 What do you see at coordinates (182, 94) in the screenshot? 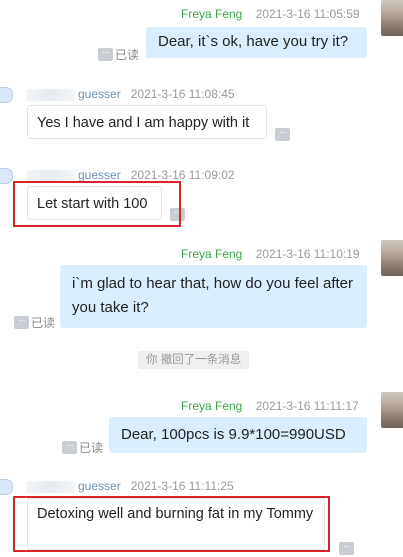
I see `timestamp: 2021-3-16 11:08:45` at bounding box center [182, 94].